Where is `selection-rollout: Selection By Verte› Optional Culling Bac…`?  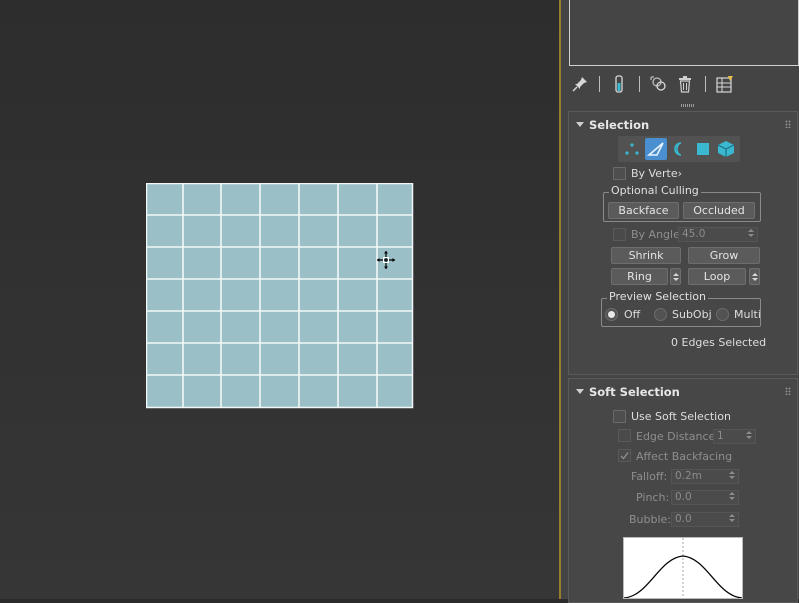 selection-rollout: Selection By Verte› Optional Culling Bac… is located at coordinates (683, 243).